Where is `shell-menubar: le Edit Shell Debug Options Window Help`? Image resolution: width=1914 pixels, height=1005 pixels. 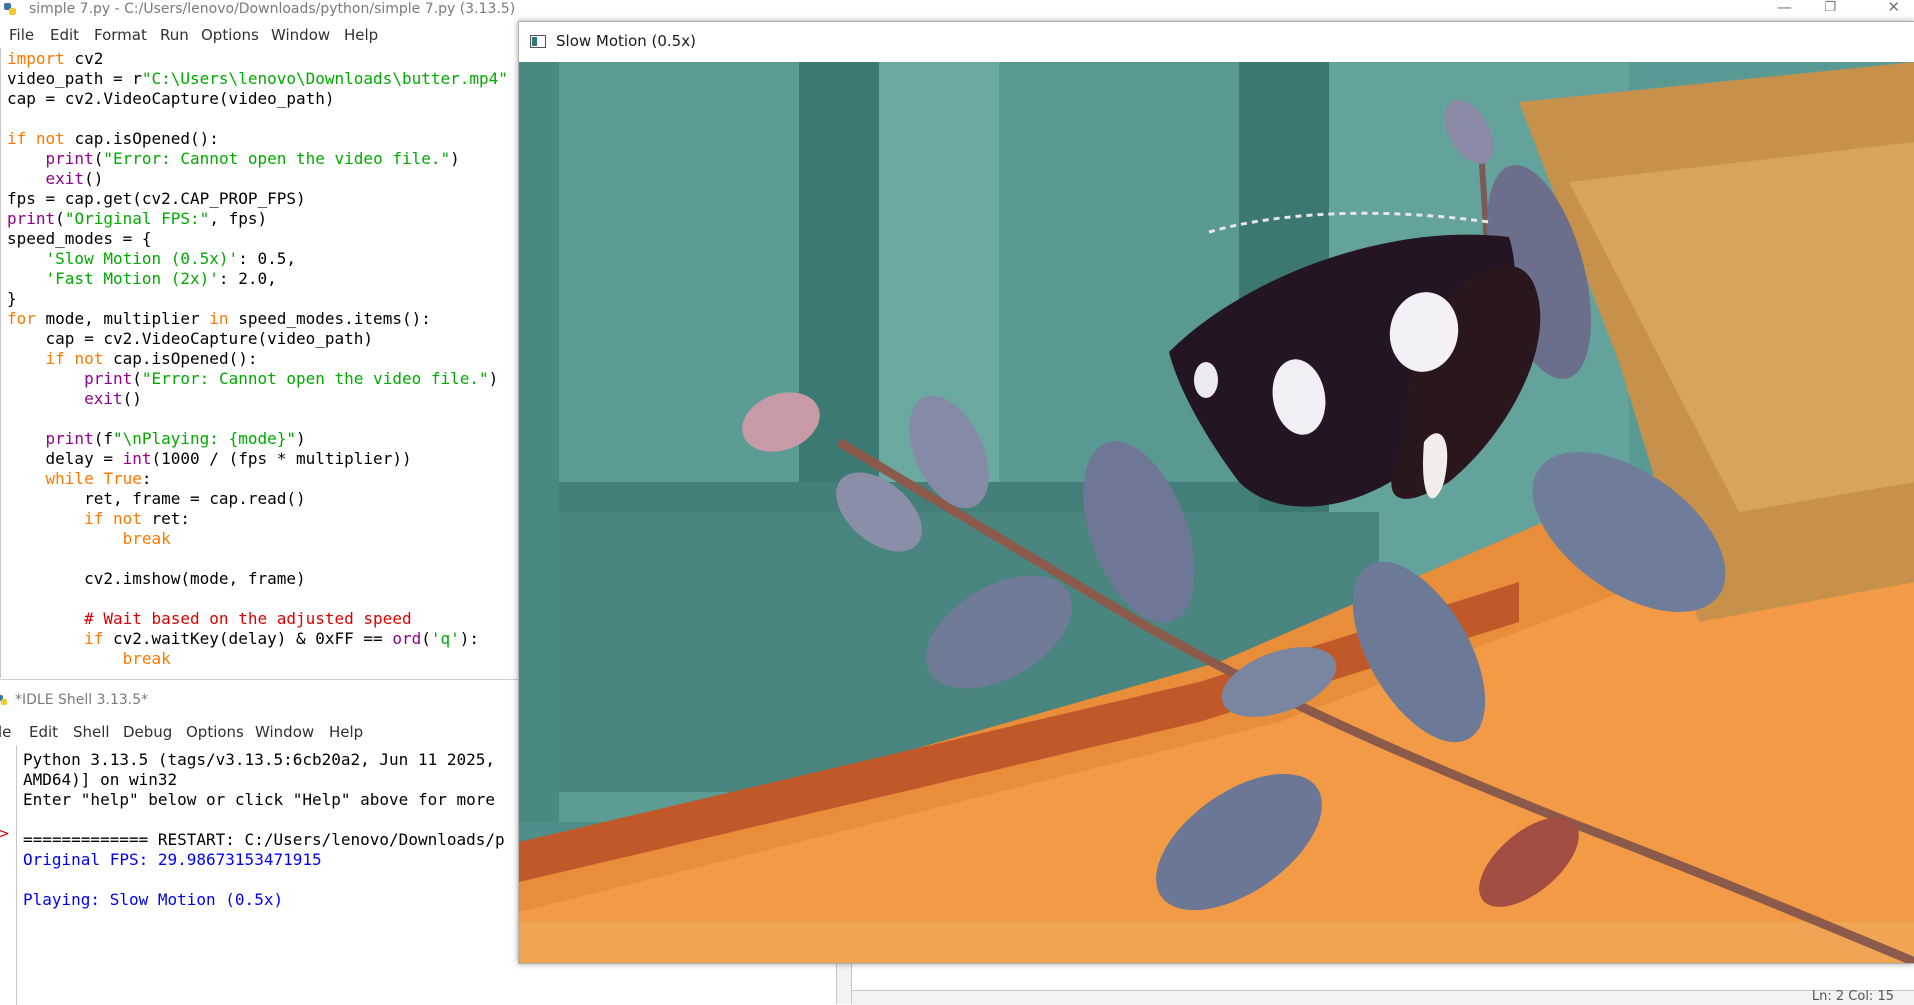
shell-menubar: le Edit Shell Debug Options Window Help is located at coordinates (260, 732).